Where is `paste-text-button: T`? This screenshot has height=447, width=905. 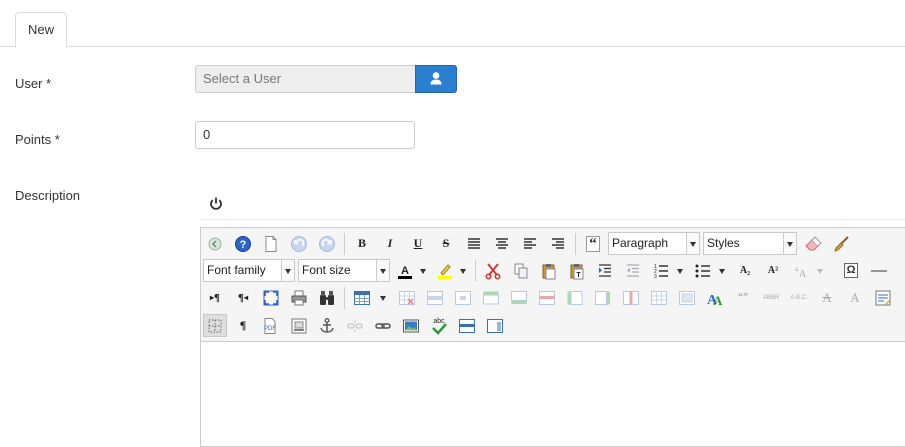
paste-text-button: T is located at coordinates (577, 270).